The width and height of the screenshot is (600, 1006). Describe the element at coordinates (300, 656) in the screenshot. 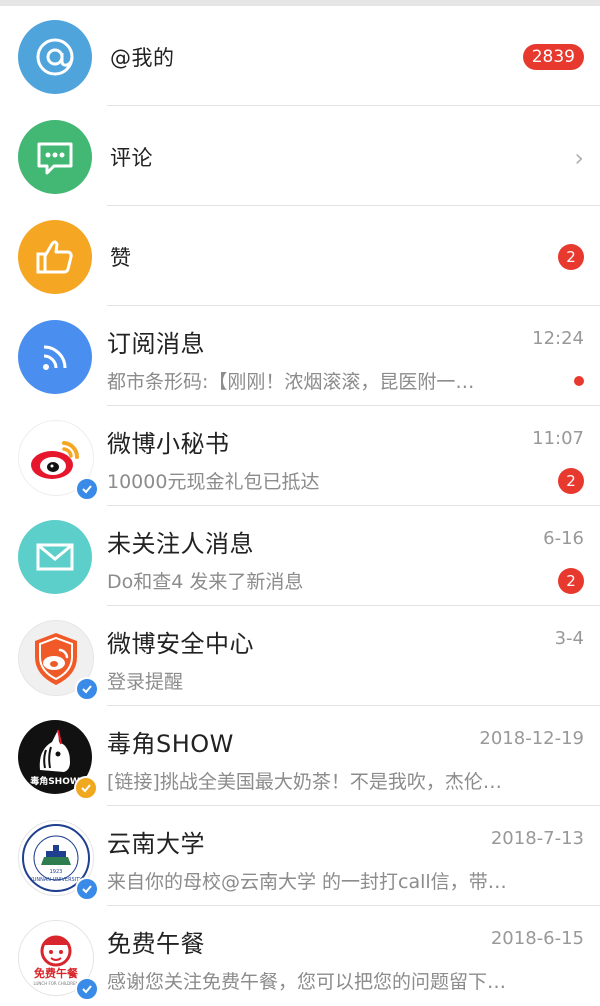

I see `list-item-security-center: 微博安全中心 3-4 登录提醒` at that location.